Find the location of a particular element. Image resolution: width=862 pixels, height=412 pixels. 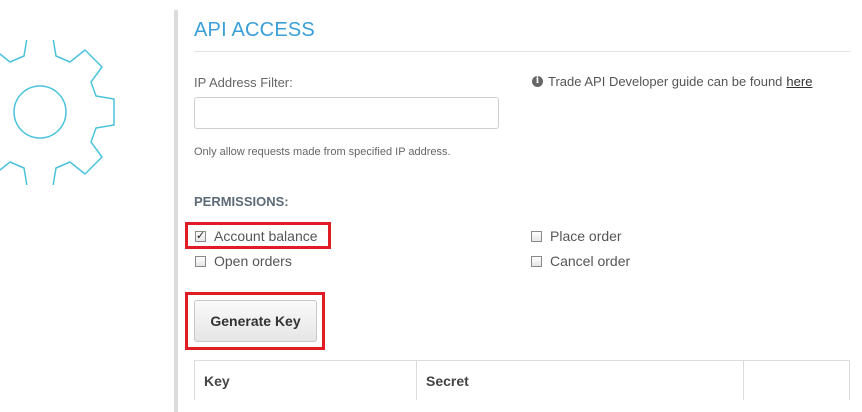

account-balance-highlight is located at coordinates (258, 235).